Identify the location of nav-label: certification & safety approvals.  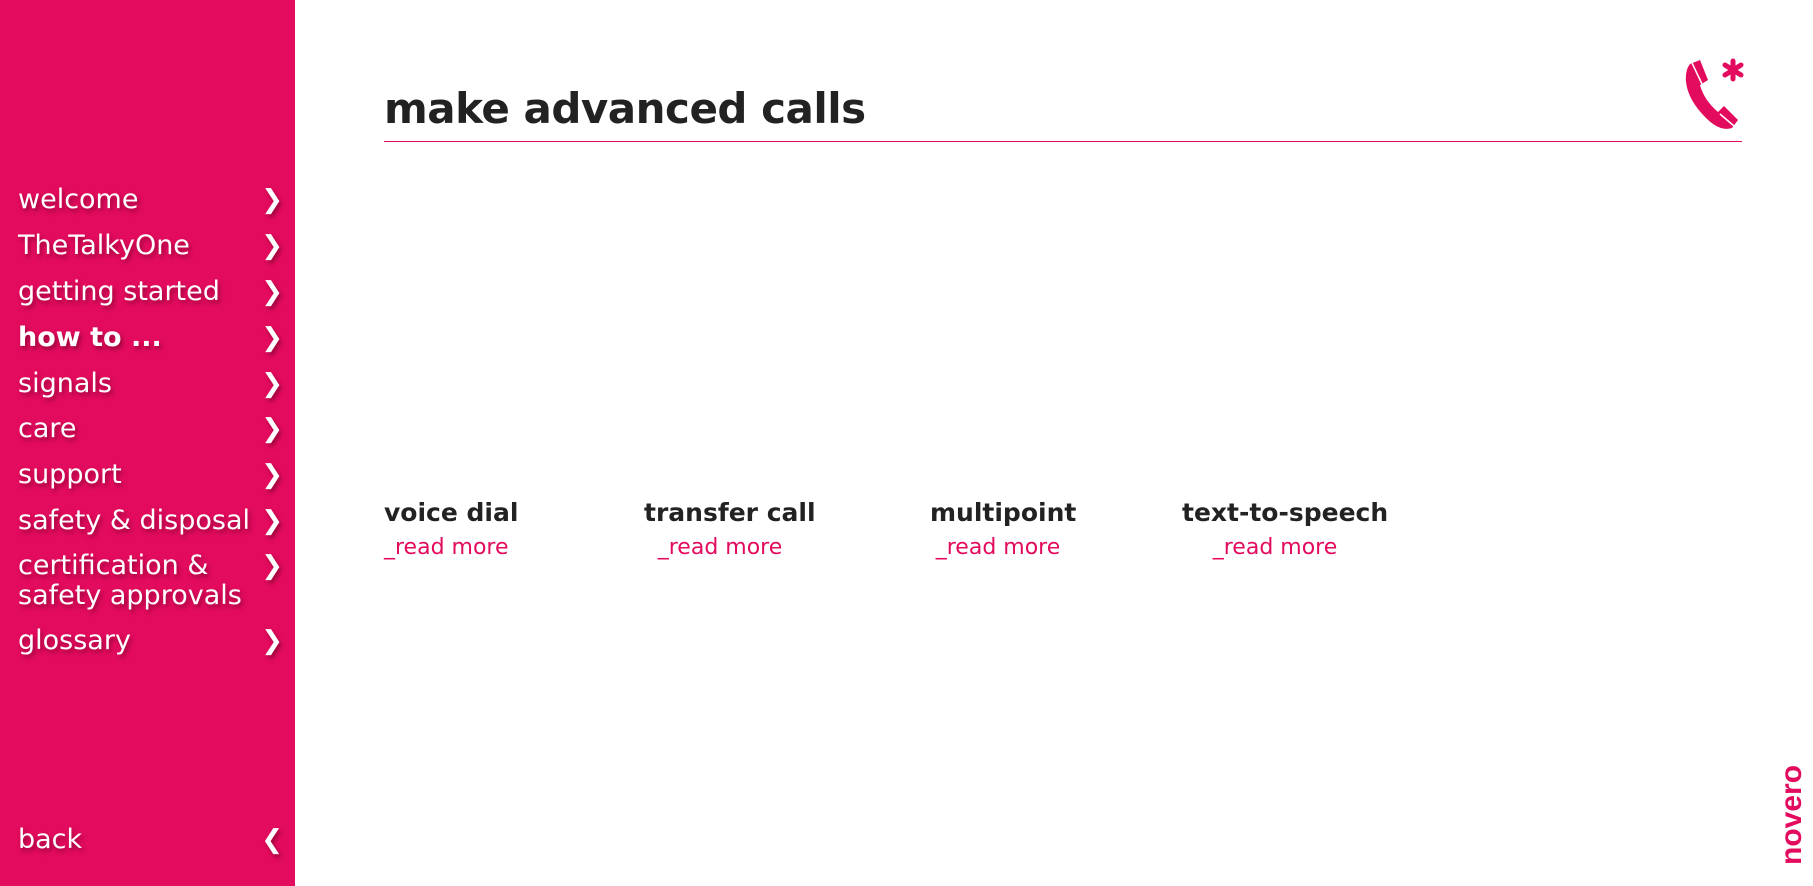
(130, 580).